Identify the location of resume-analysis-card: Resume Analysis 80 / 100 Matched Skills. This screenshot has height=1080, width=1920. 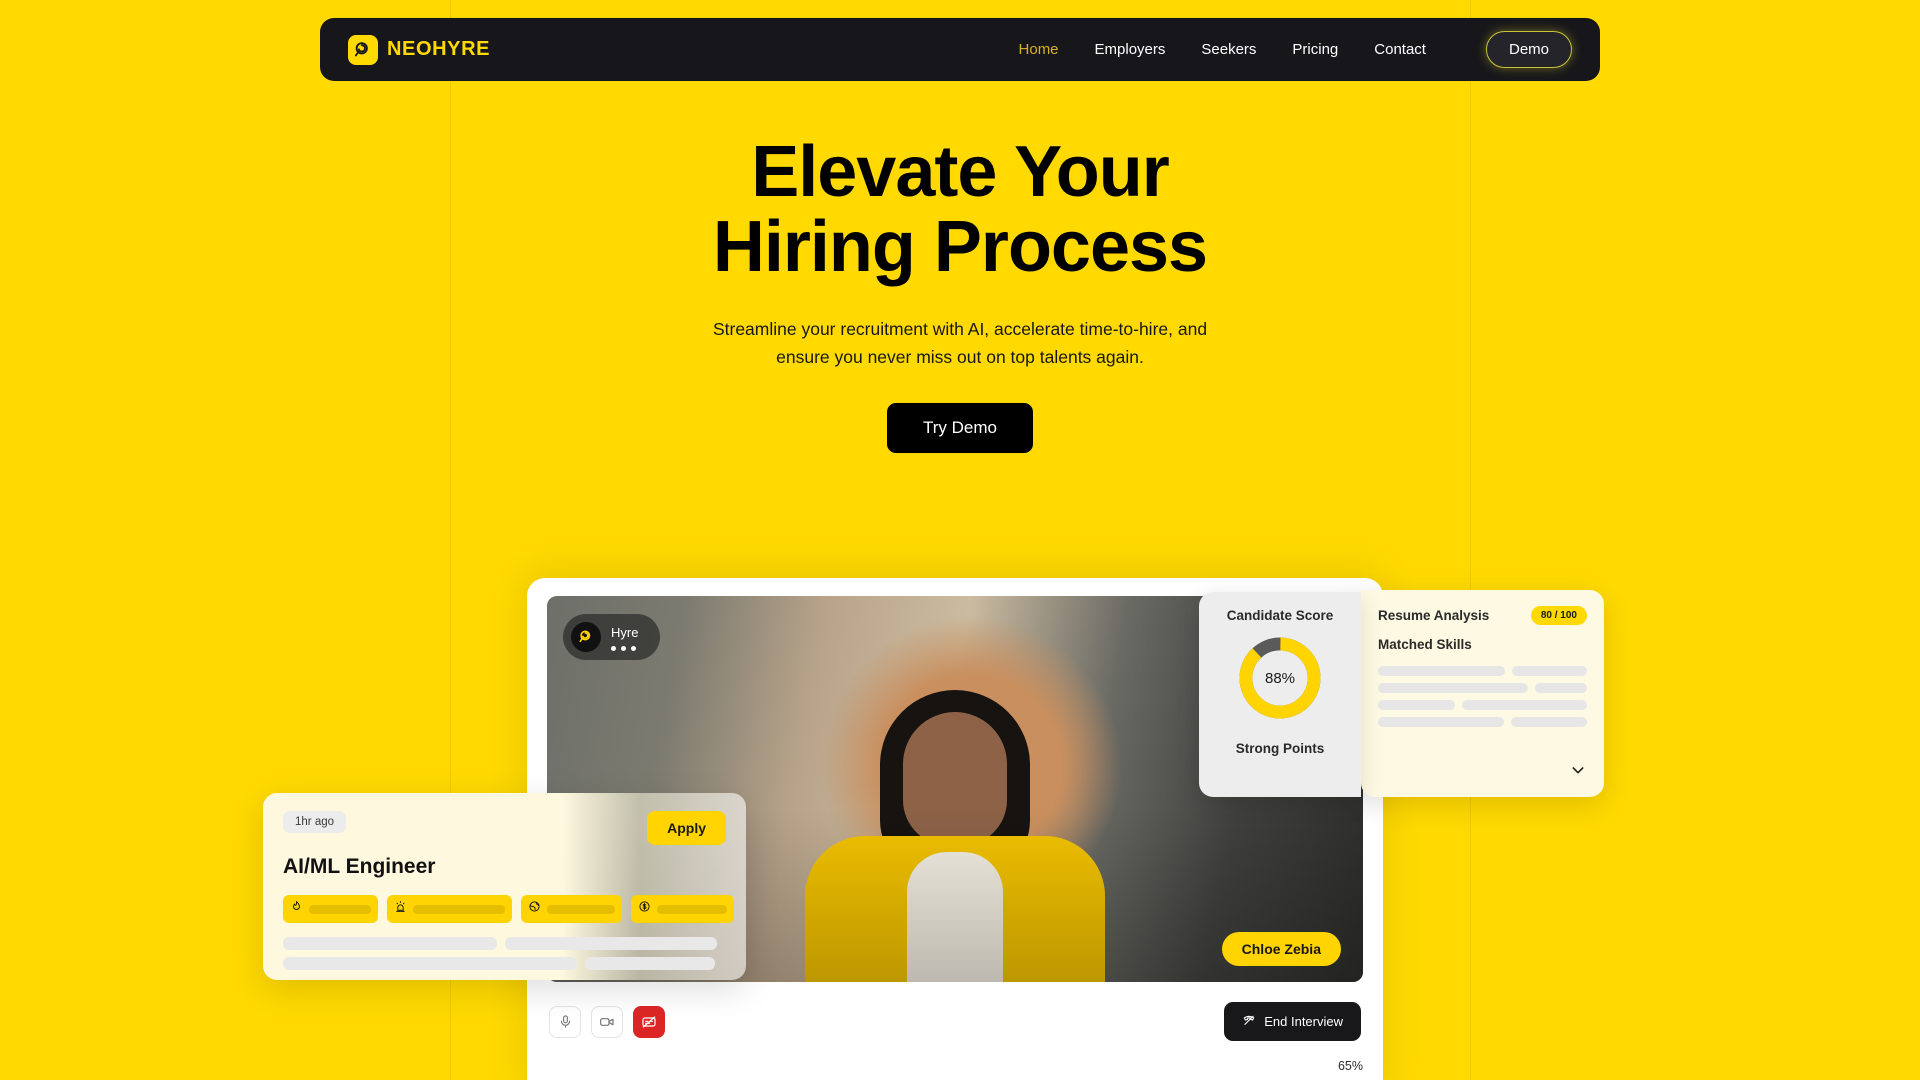
(1482, 693).